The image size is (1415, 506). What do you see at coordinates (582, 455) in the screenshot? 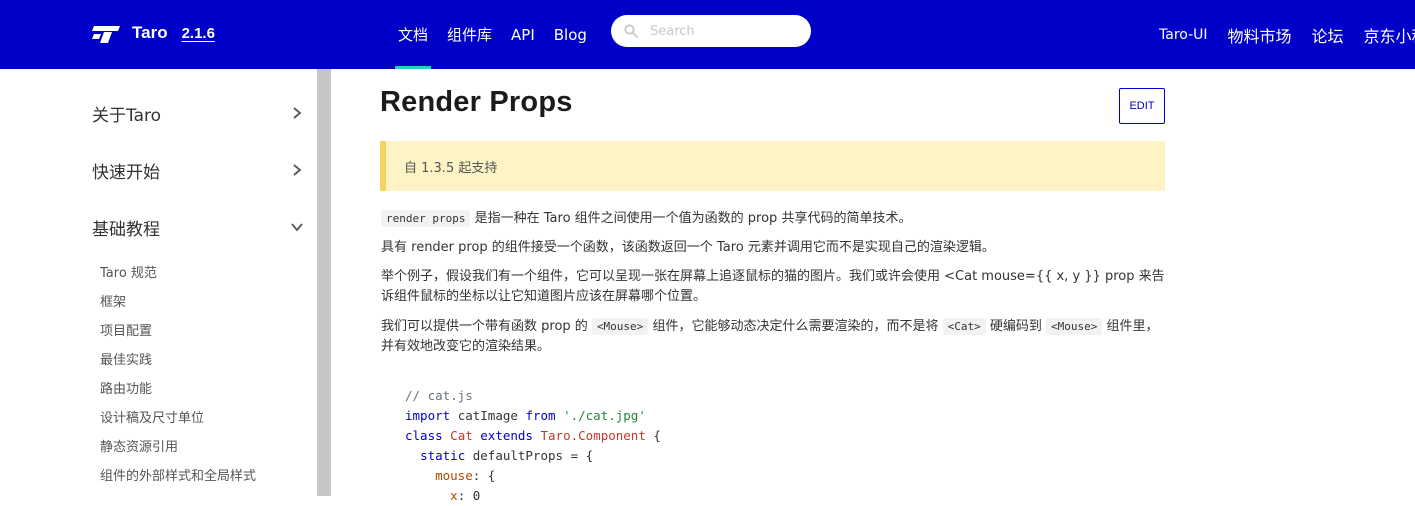
I see `code-punct: = {` at bounding box center [582, 455].